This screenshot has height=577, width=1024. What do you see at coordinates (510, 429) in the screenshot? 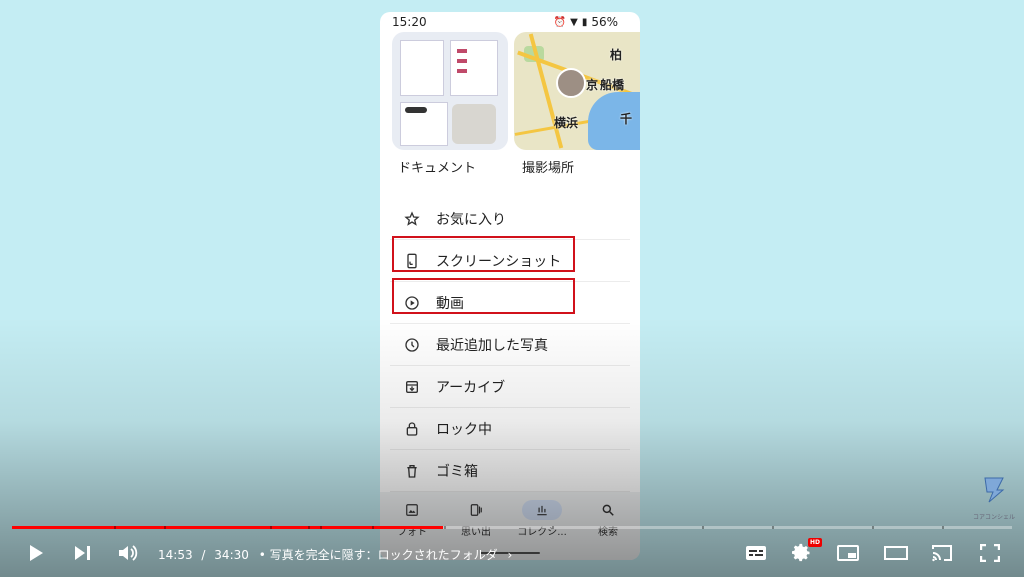
I see `menu-item-locked: ロック中` at bounding box center [510, 429].